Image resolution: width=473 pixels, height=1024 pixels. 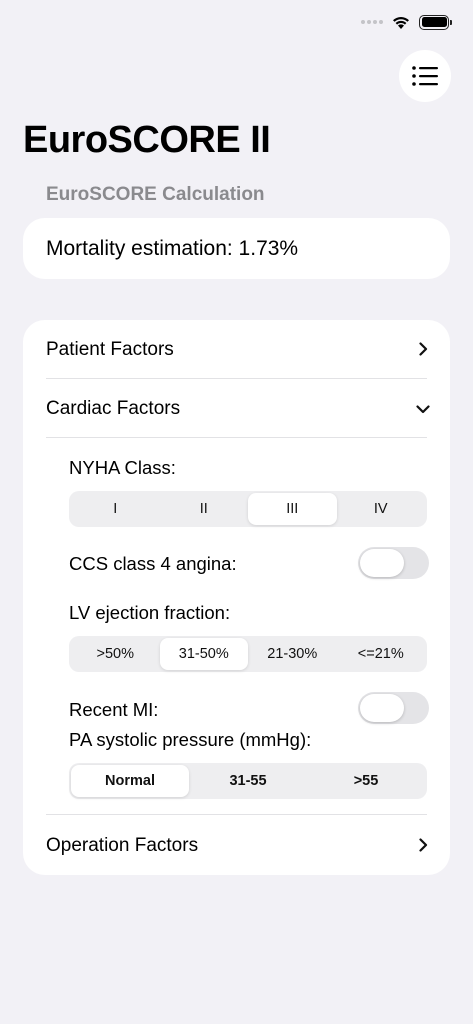 I want to click on status-bar, so click(x=406, y=22).